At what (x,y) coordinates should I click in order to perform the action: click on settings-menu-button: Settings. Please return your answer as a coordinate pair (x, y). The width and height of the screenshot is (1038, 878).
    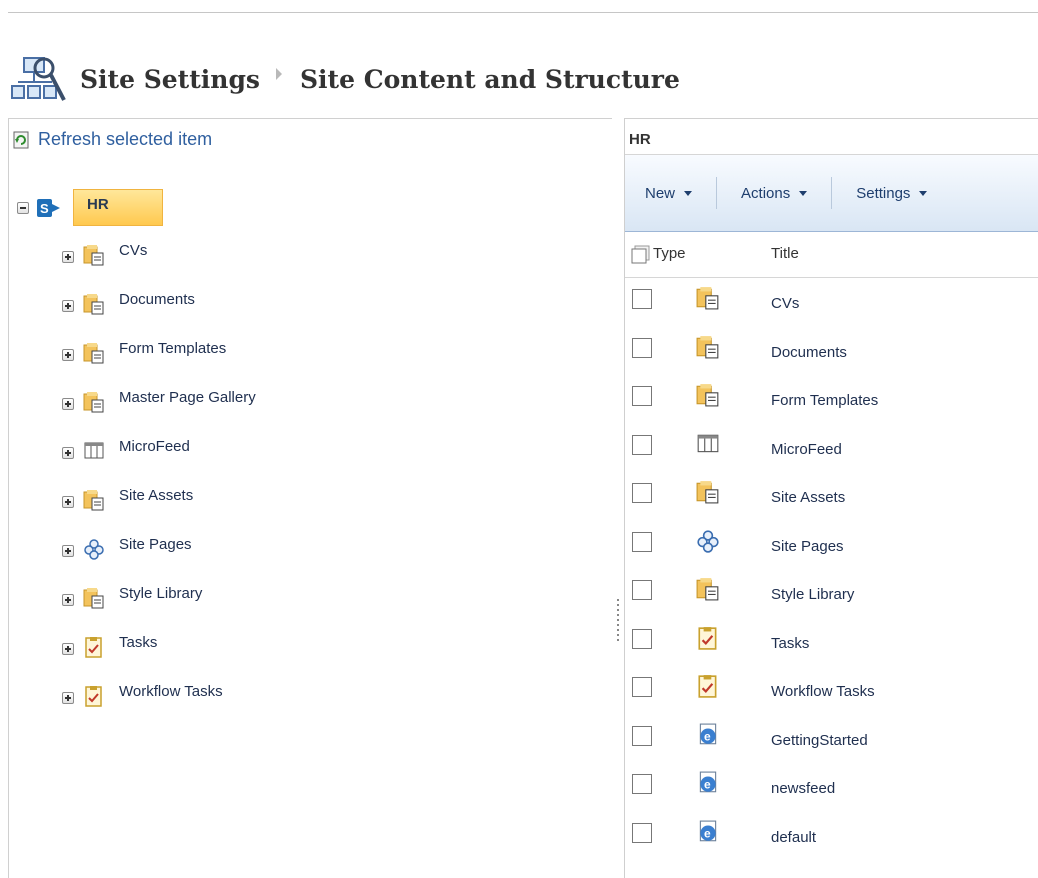
    Looking at the image, I should click on (892, 193).